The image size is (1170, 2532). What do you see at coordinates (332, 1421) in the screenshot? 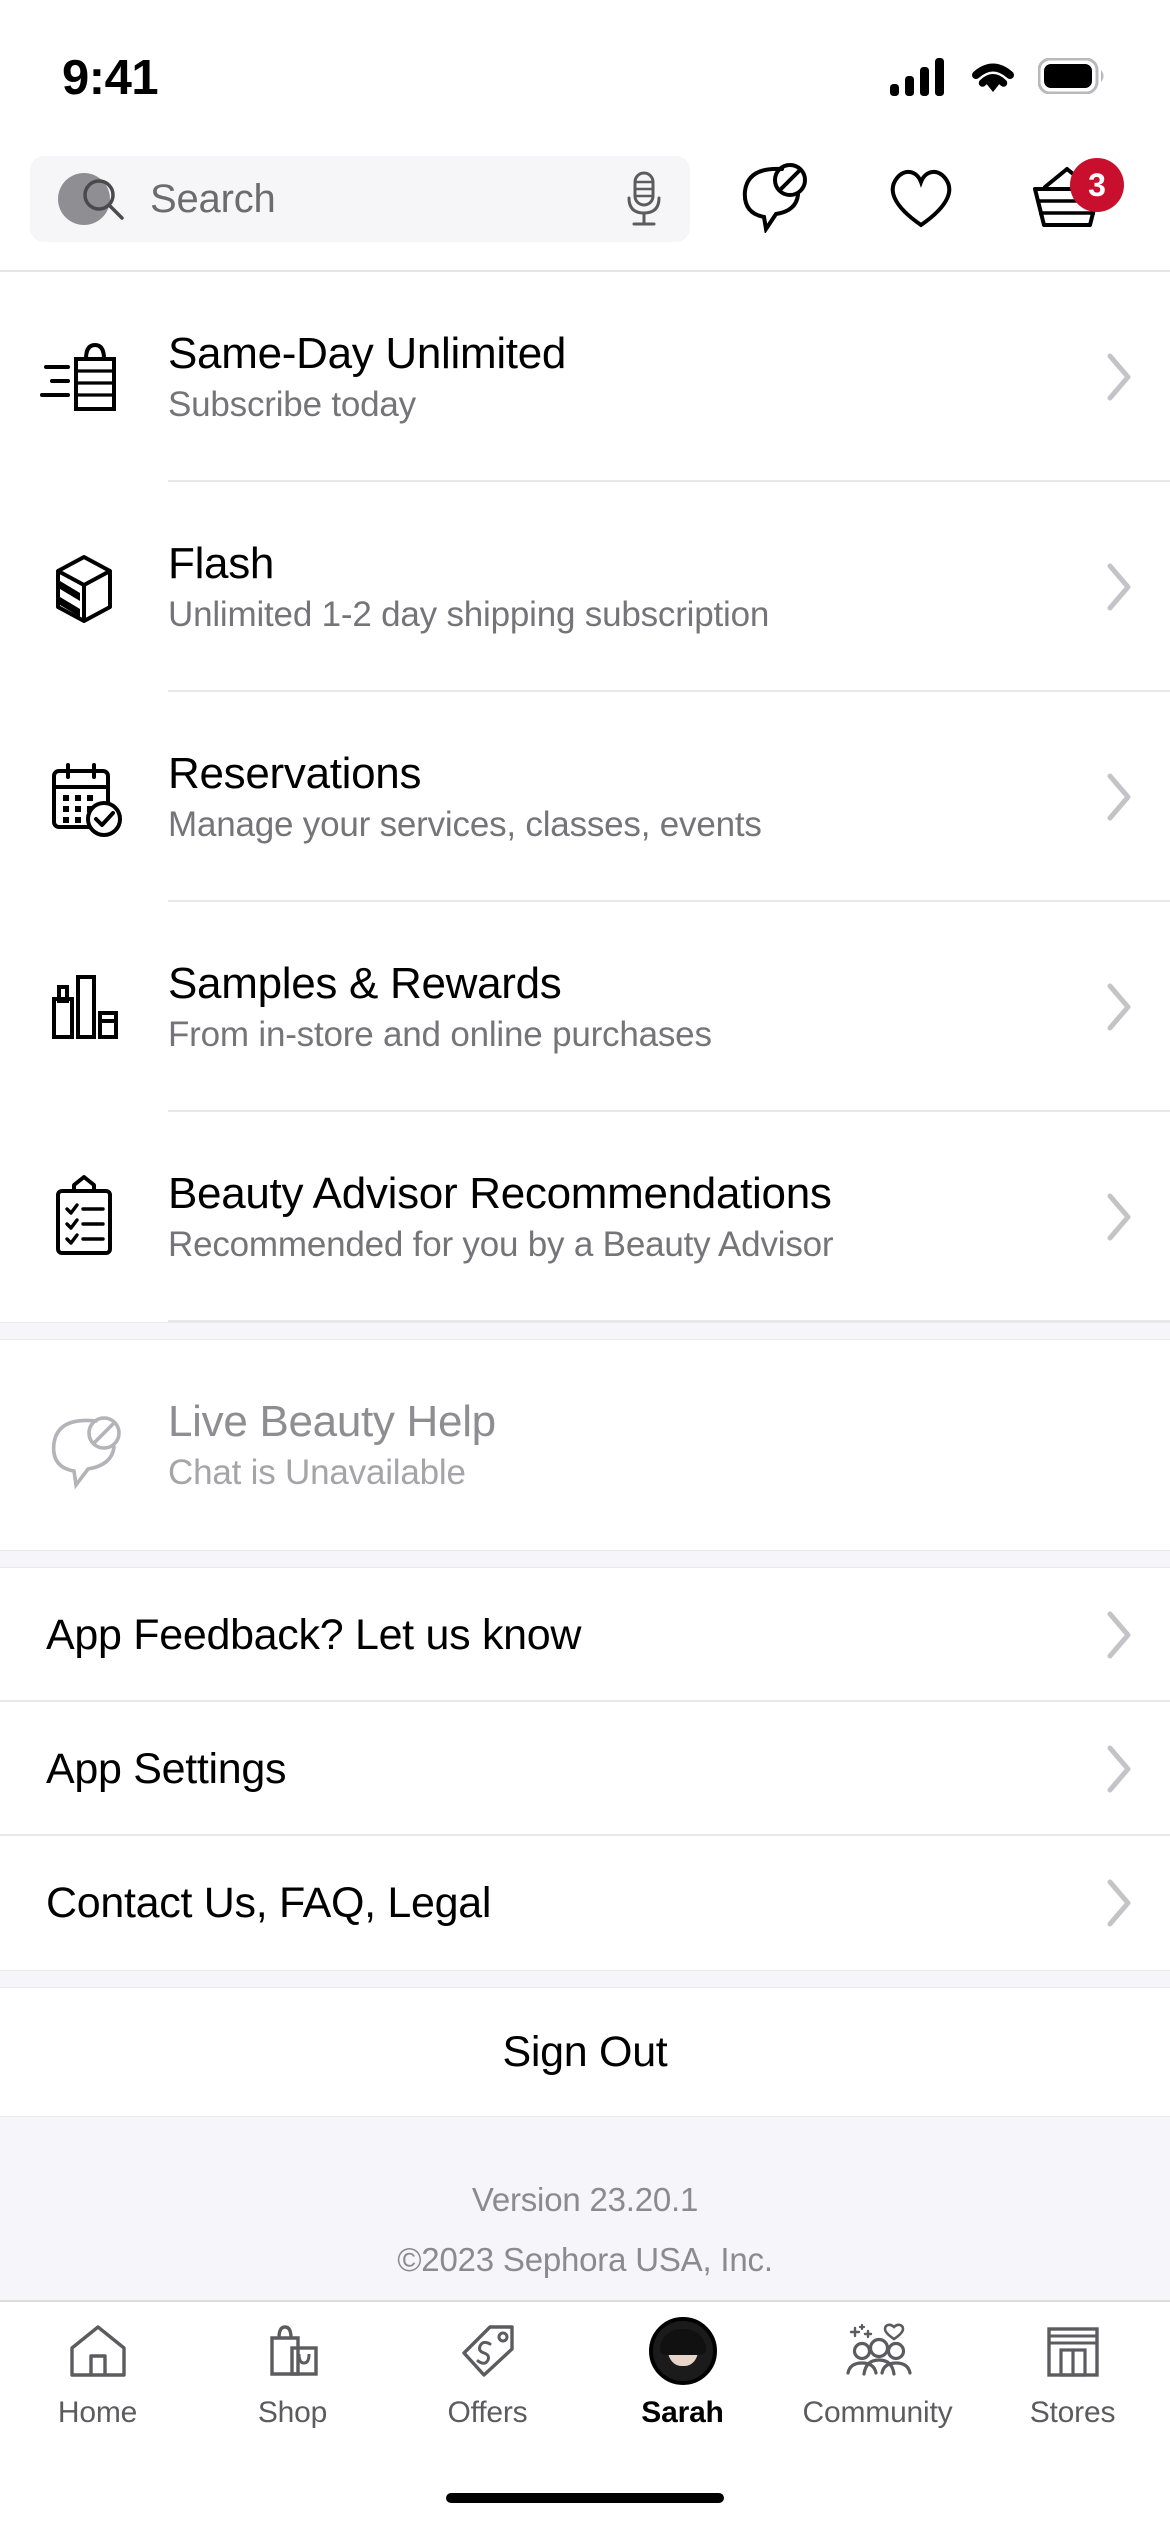
I see `list-item-title: Live Beauty Help` at bounding box center [332, 1421].